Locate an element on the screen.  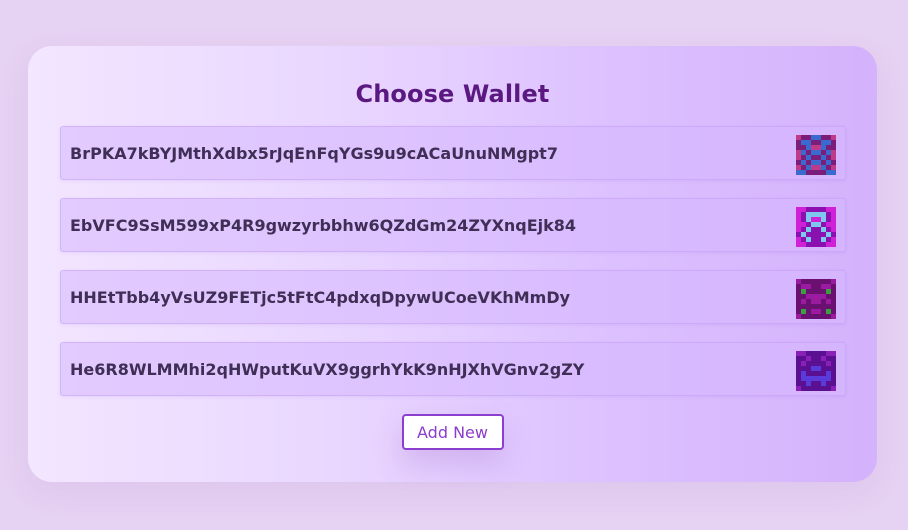
page-title: Choose Wallet is located at coordinates (452, 94).